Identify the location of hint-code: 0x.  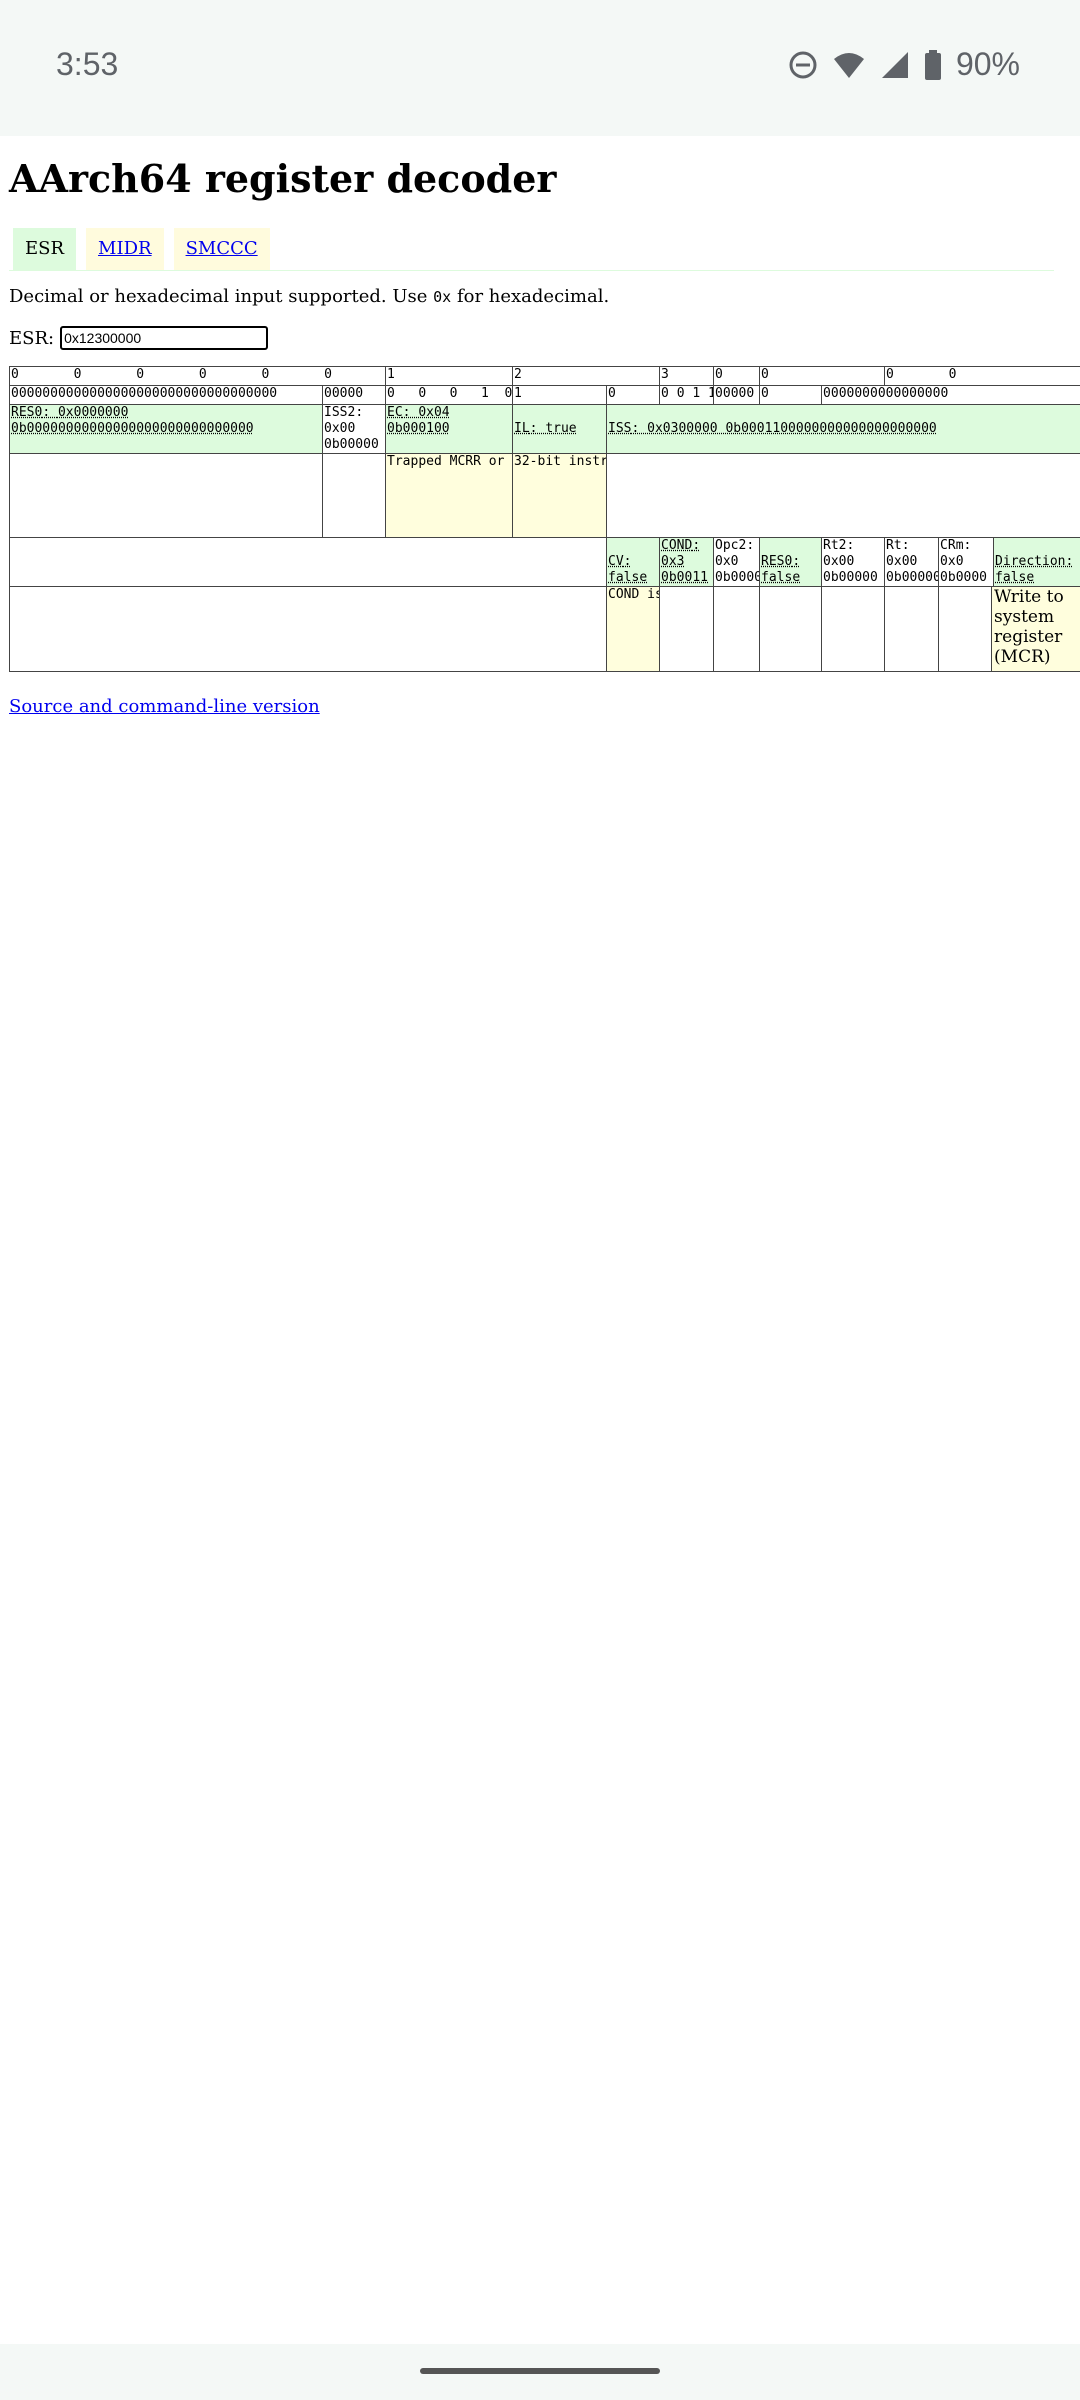
(442, 297).